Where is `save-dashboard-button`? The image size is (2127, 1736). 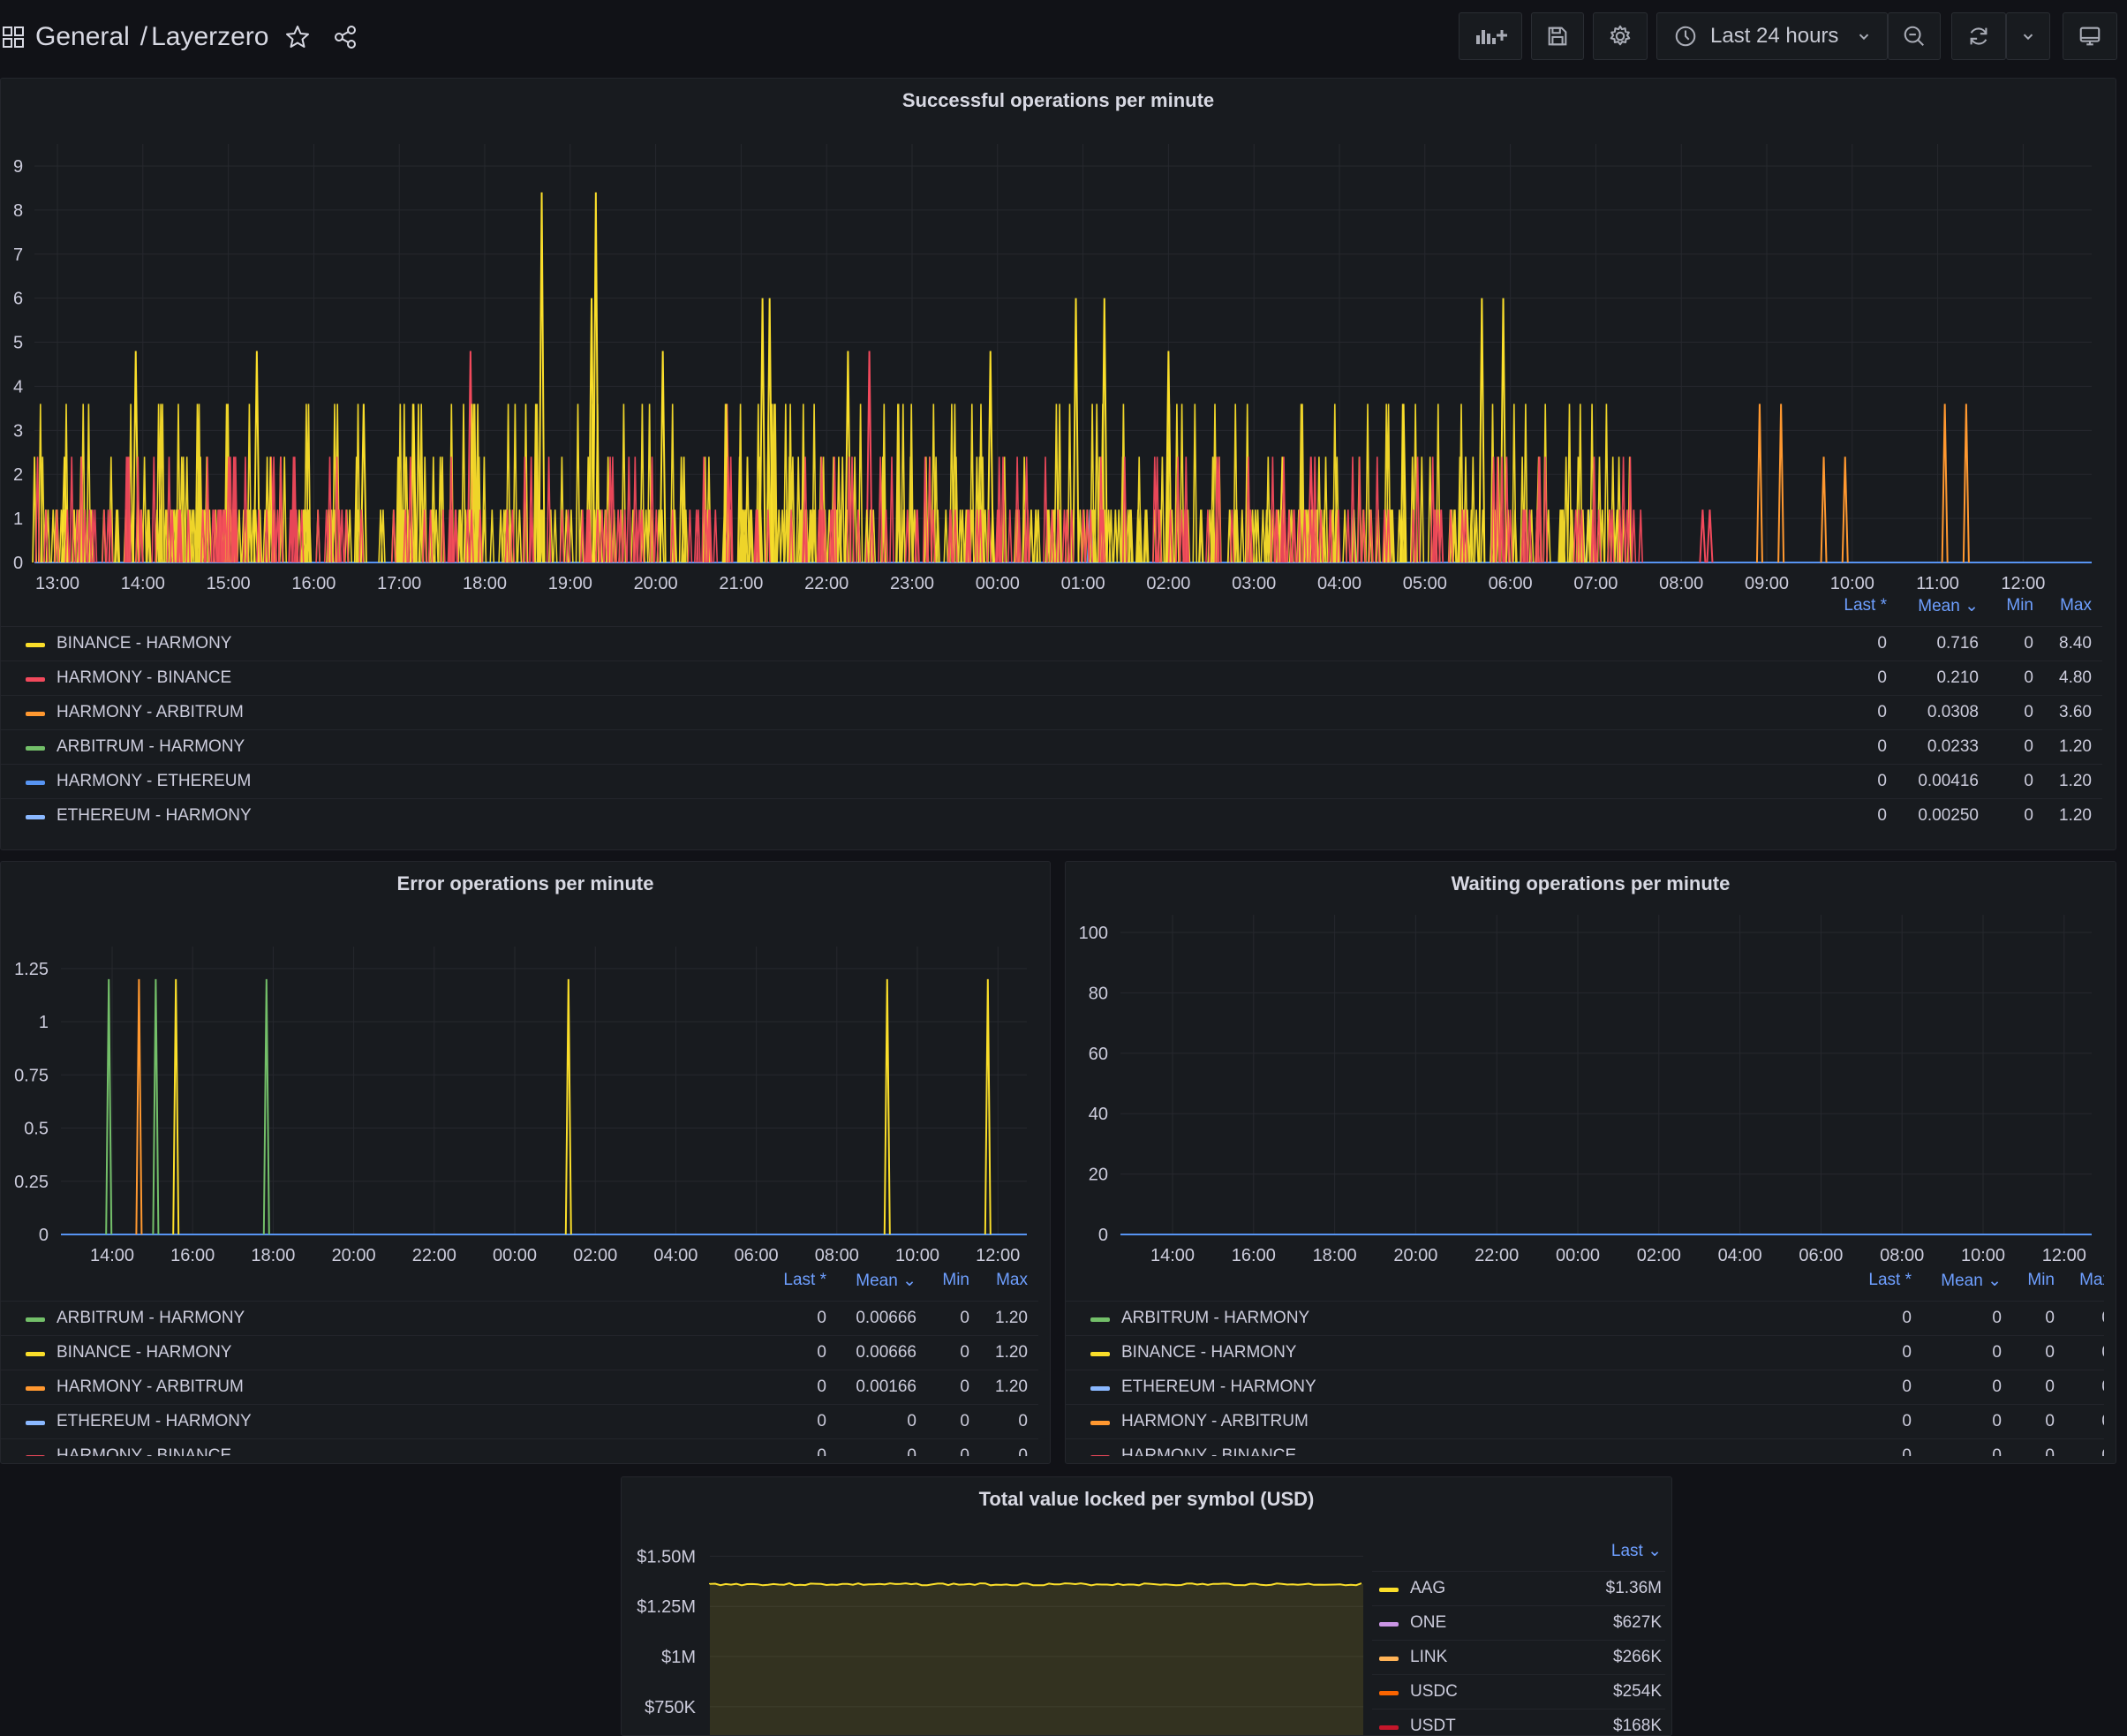 save-dashboard-button is located at coordinates (1557, 36).